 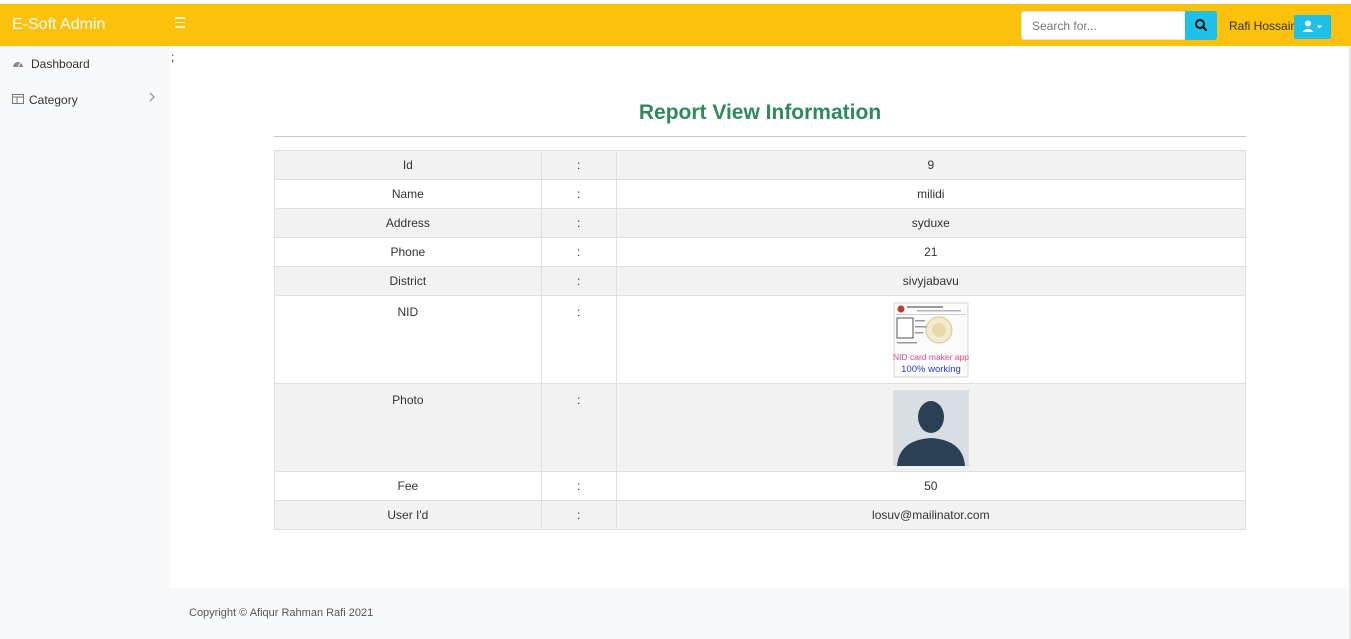 What do you see at coordinates (408, 486) in the screenshot?
I see `row-label: Fee` at bounding box center [408, 486].